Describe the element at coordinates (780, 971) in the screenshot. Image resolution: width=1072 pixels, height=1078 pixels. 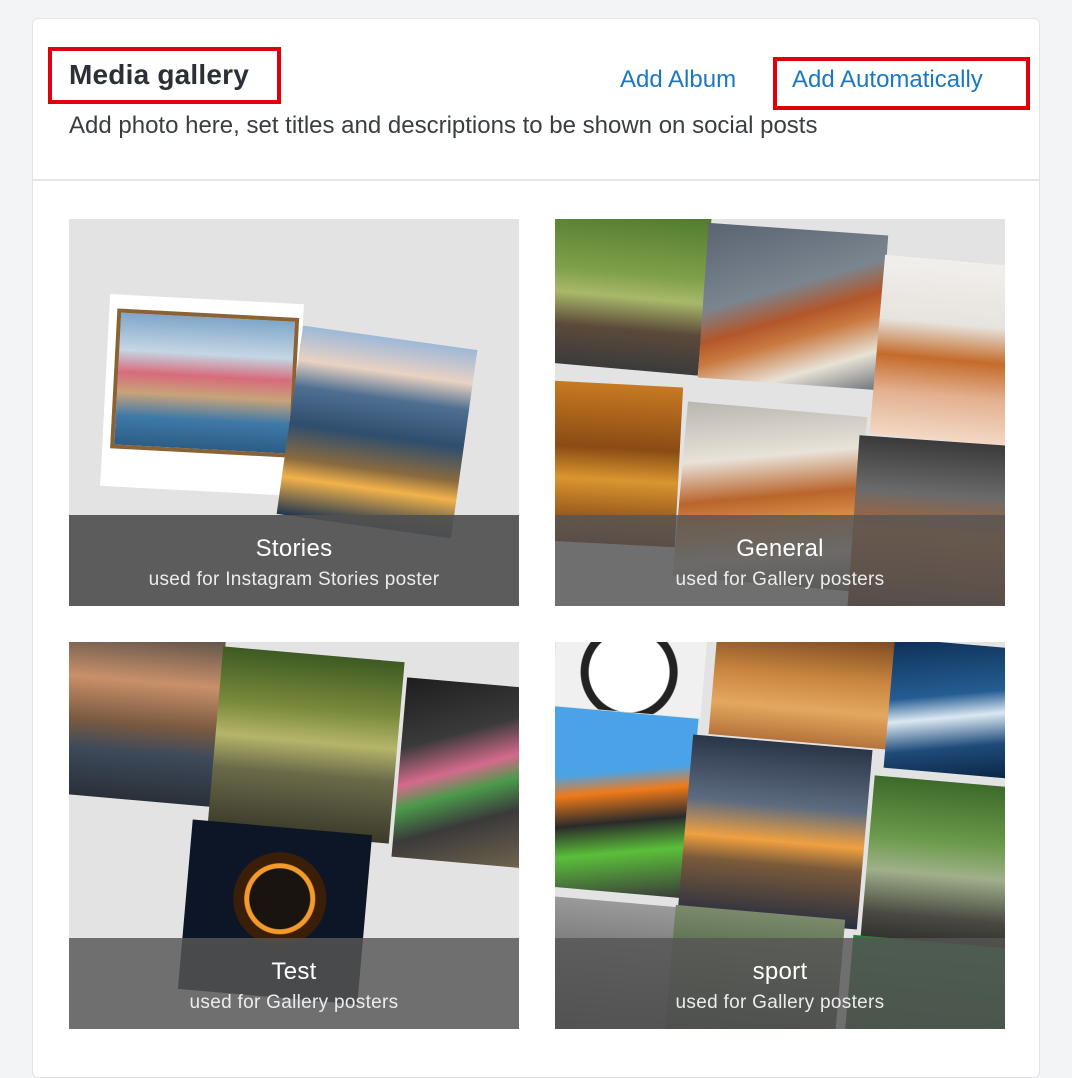
I see `album-name: sport` at that location.